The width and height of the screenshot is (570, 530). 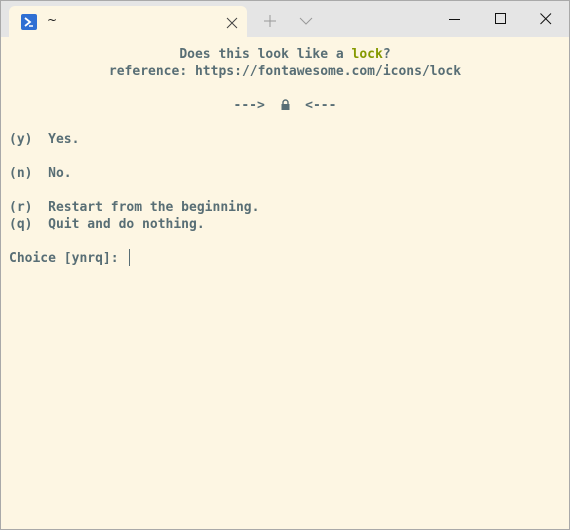 What do you see at coordinates (455, 19) in the screenshot?
I see `minimize-icon` at bounding box center [455, 19].